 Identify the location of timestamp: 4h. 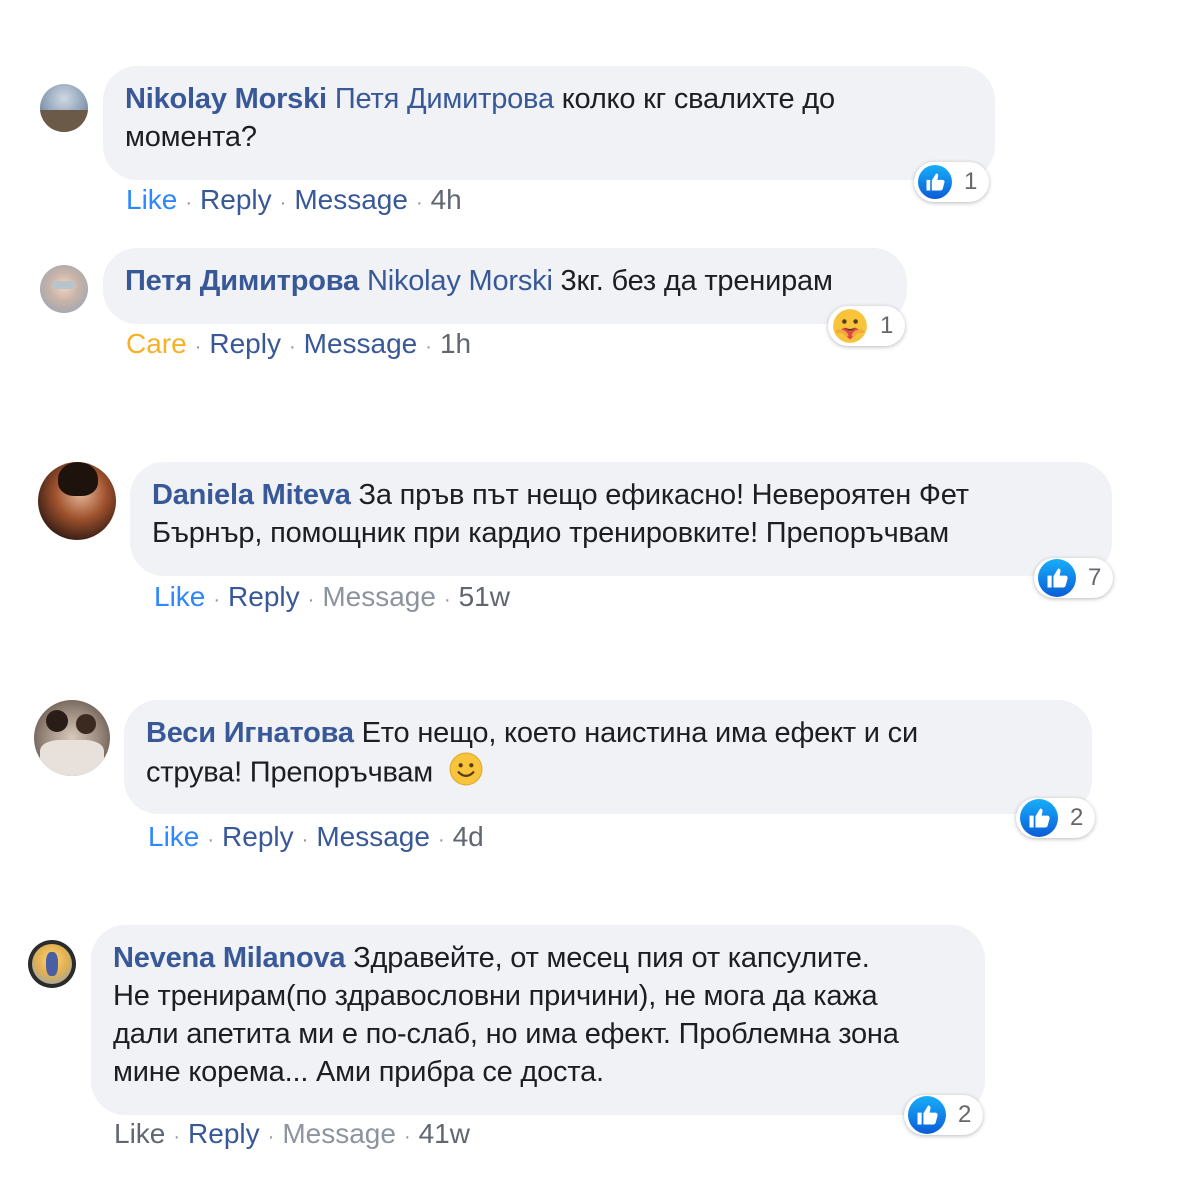
(446, 199).